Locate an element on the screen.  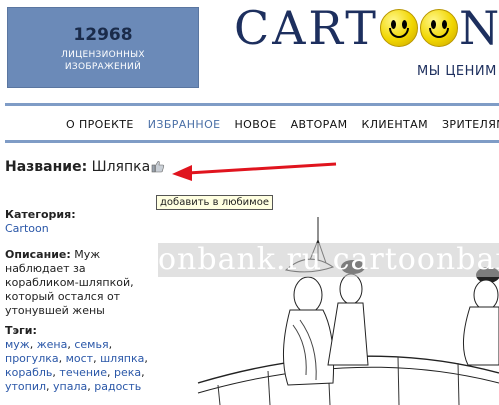
description-label: Описание: is located at coordinates (38, 254).